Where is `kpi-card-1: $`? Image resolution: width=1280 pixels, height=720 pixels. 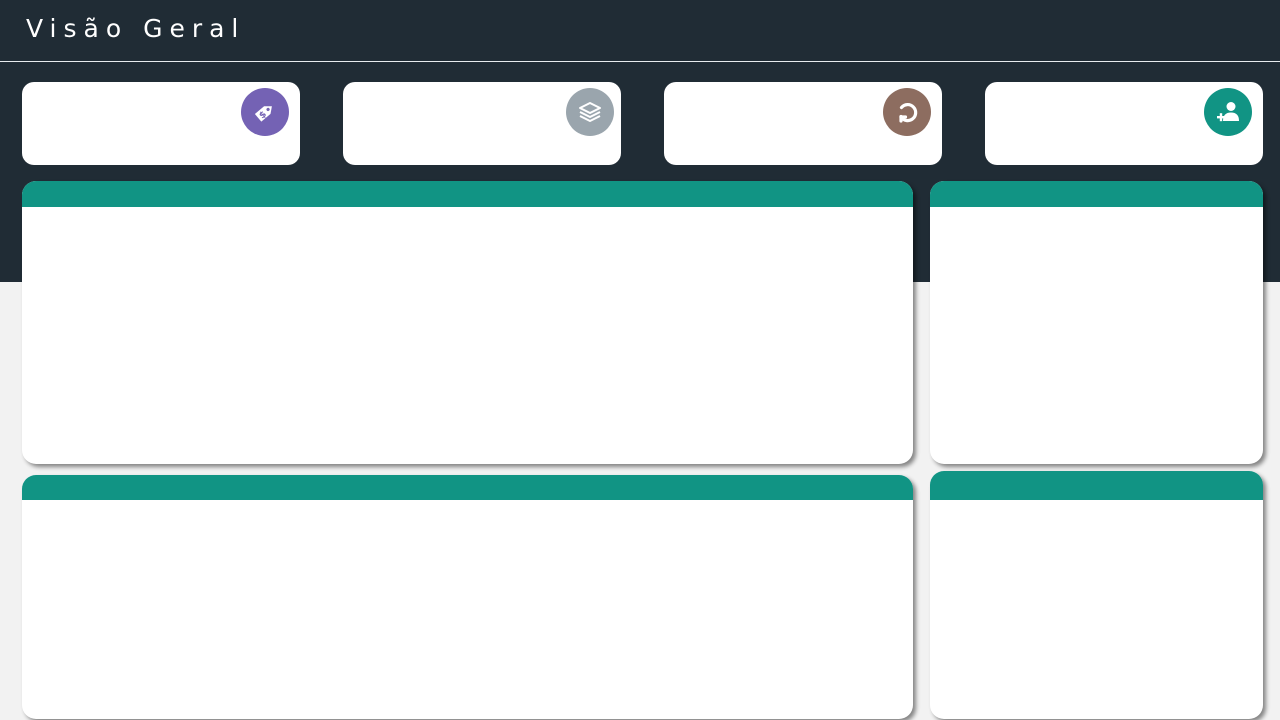 kpi-card-1: $ is located at coordinates (161, 123).